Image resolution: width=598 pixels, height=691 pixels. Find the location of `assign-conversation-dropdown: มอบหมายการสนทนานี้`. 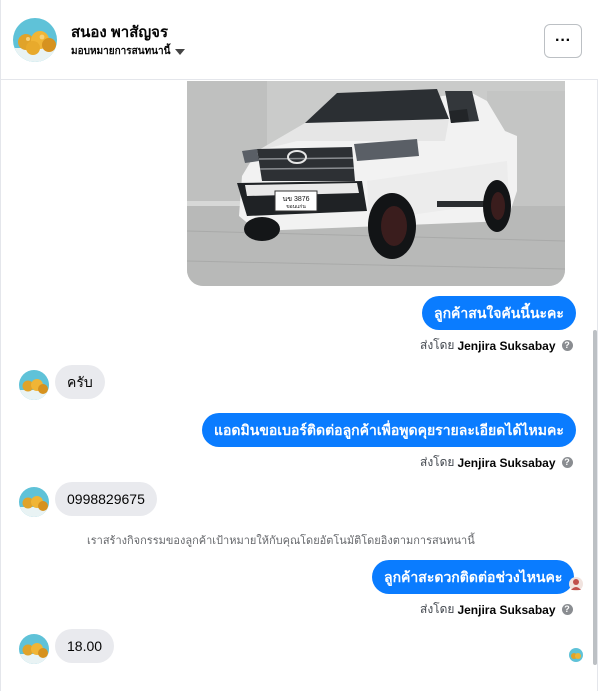

assign-conversation-dropdown: มอบหมายการสนทนานี้ is located at coordinates (128, 51).